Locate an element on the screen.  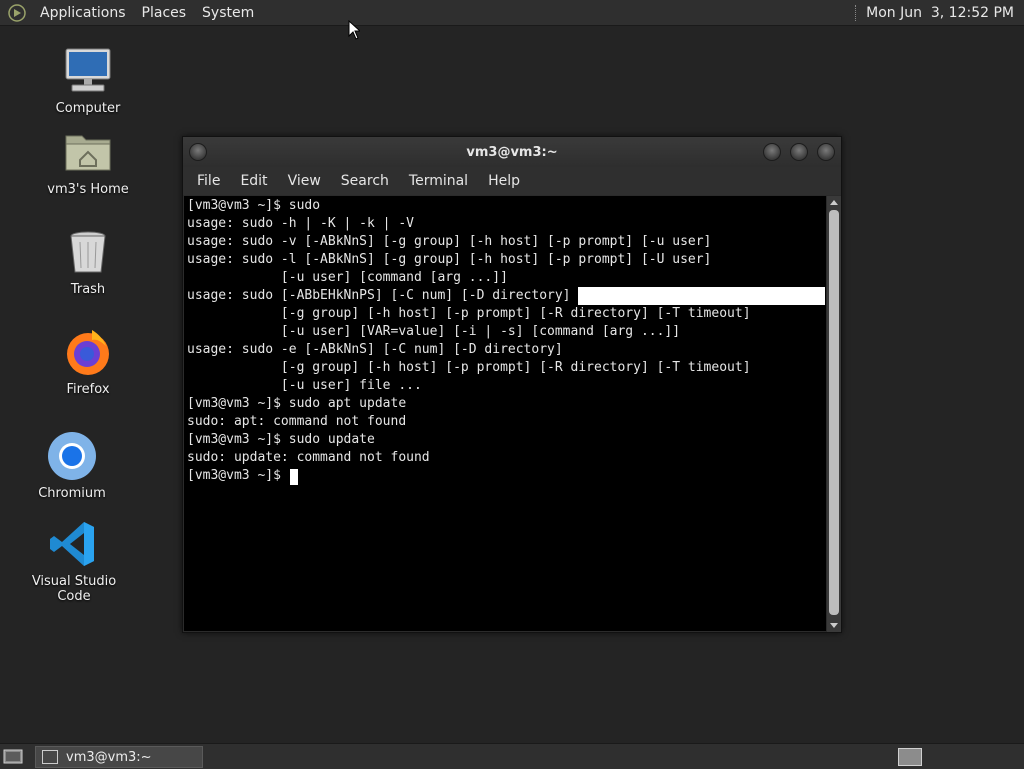
desktop-icon-chromium: Chromium is located at coordinates (72, 465).